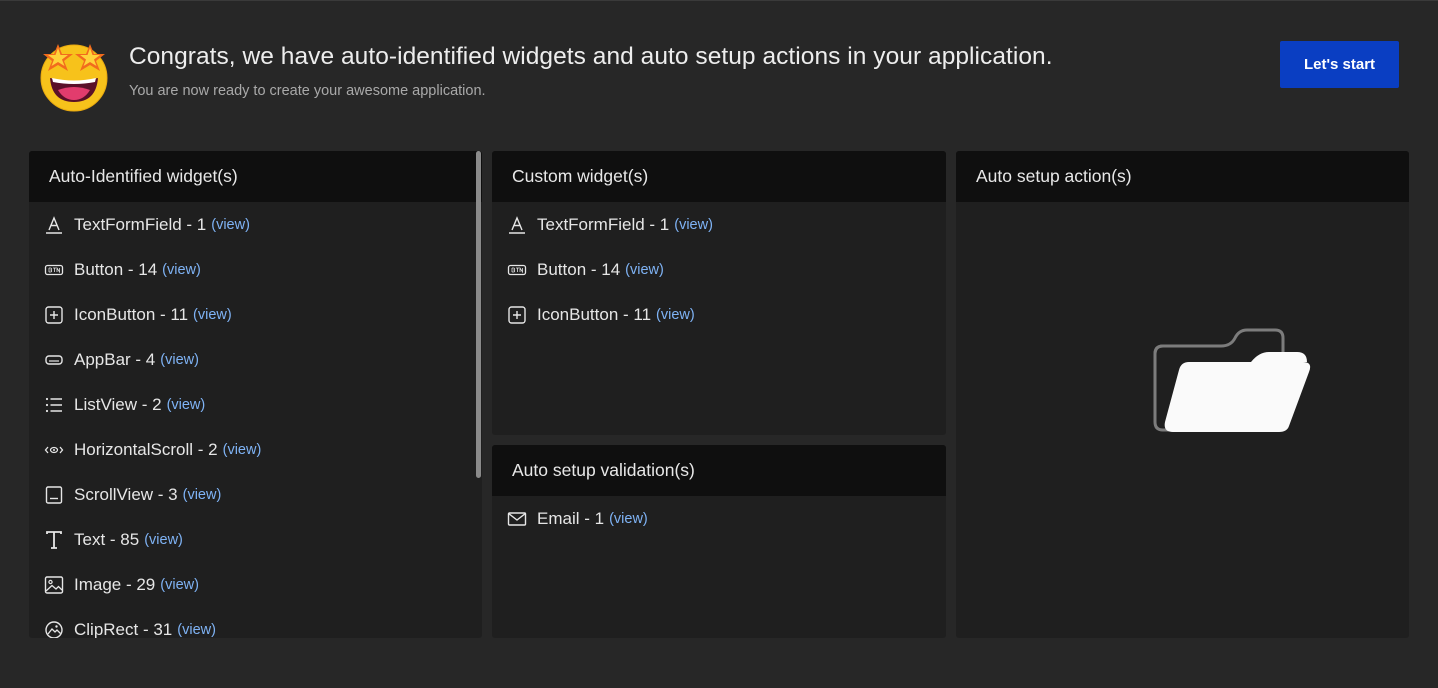  I want to click on clip-rect-icon, so click(54, 629).